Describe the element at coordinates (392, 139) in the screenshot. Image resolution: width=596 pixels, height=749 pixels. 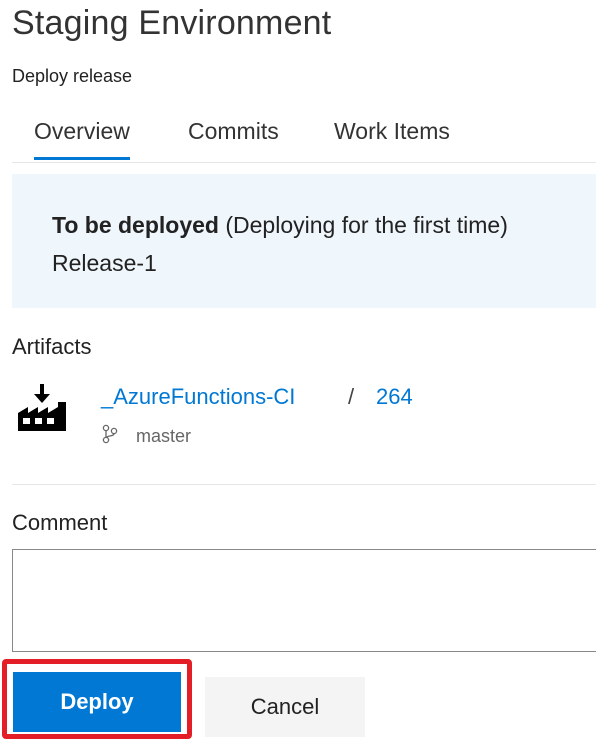
I see `tab-work-items: Work Items` at that location.